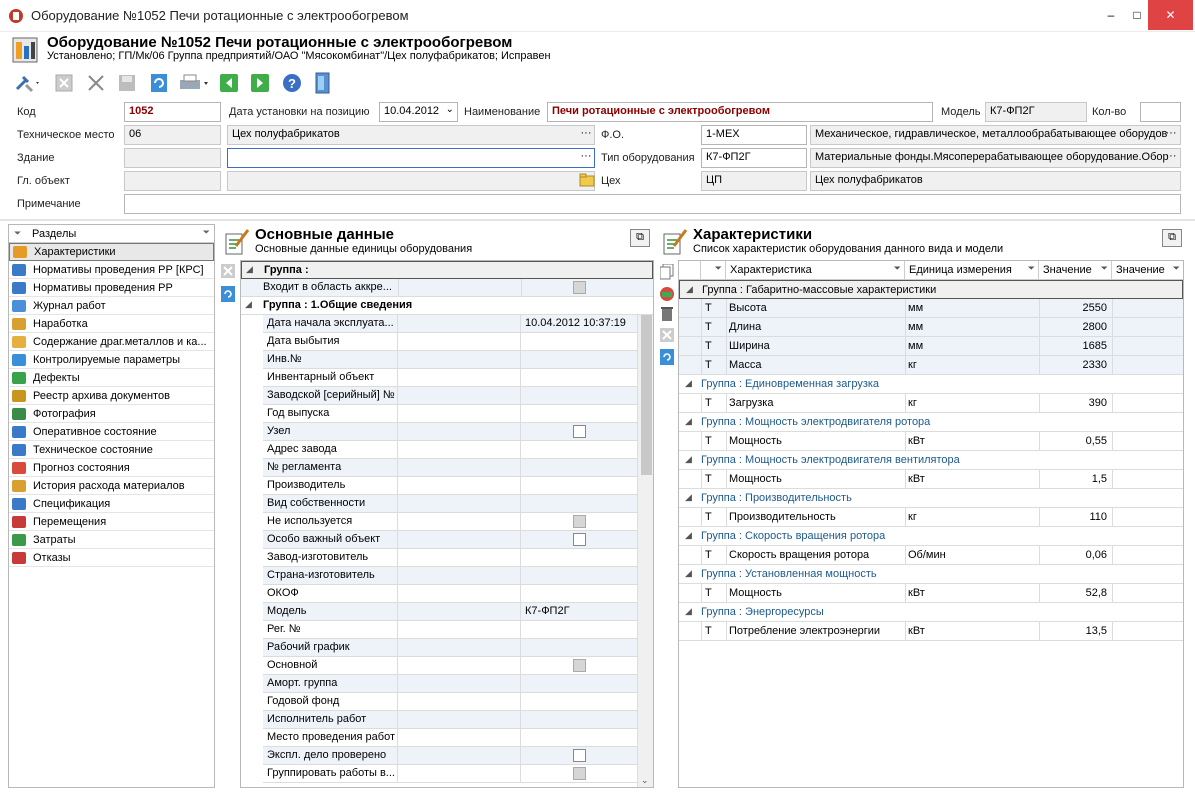  I want to click on main-data-row: Заводской [серийный] №, so click(450, 396).